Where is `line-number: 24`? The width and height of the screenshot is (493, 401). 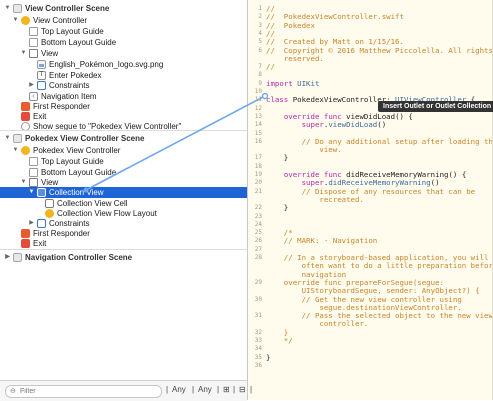
line-number: 24 is located at coordinates (258, 224).